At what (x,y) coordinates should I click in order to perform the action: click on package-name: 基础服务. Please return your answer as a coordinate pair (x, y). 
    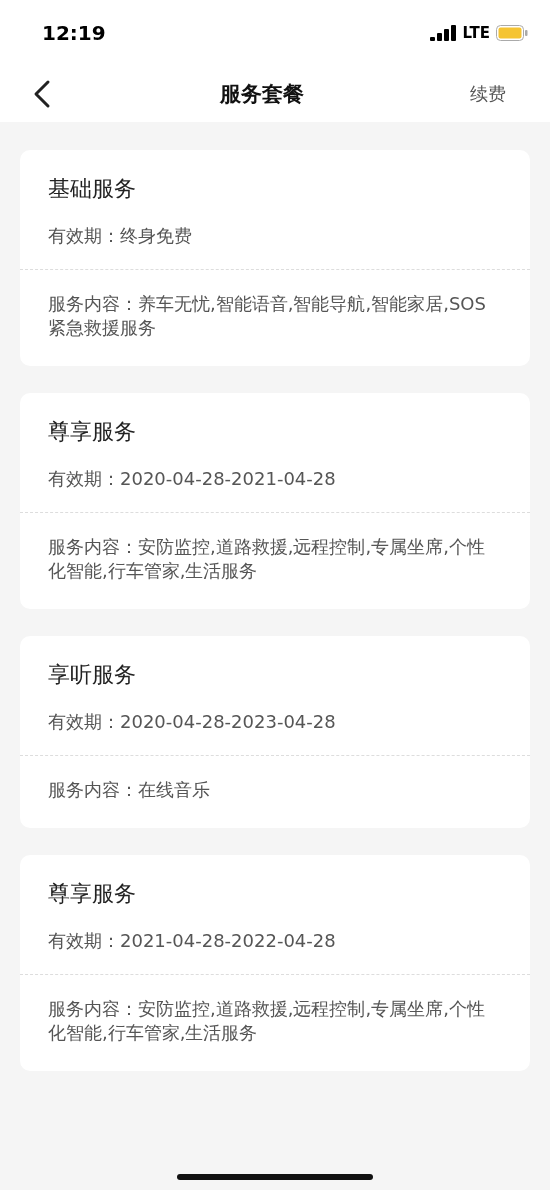
    Looking at the image, I should click on (92, 189).